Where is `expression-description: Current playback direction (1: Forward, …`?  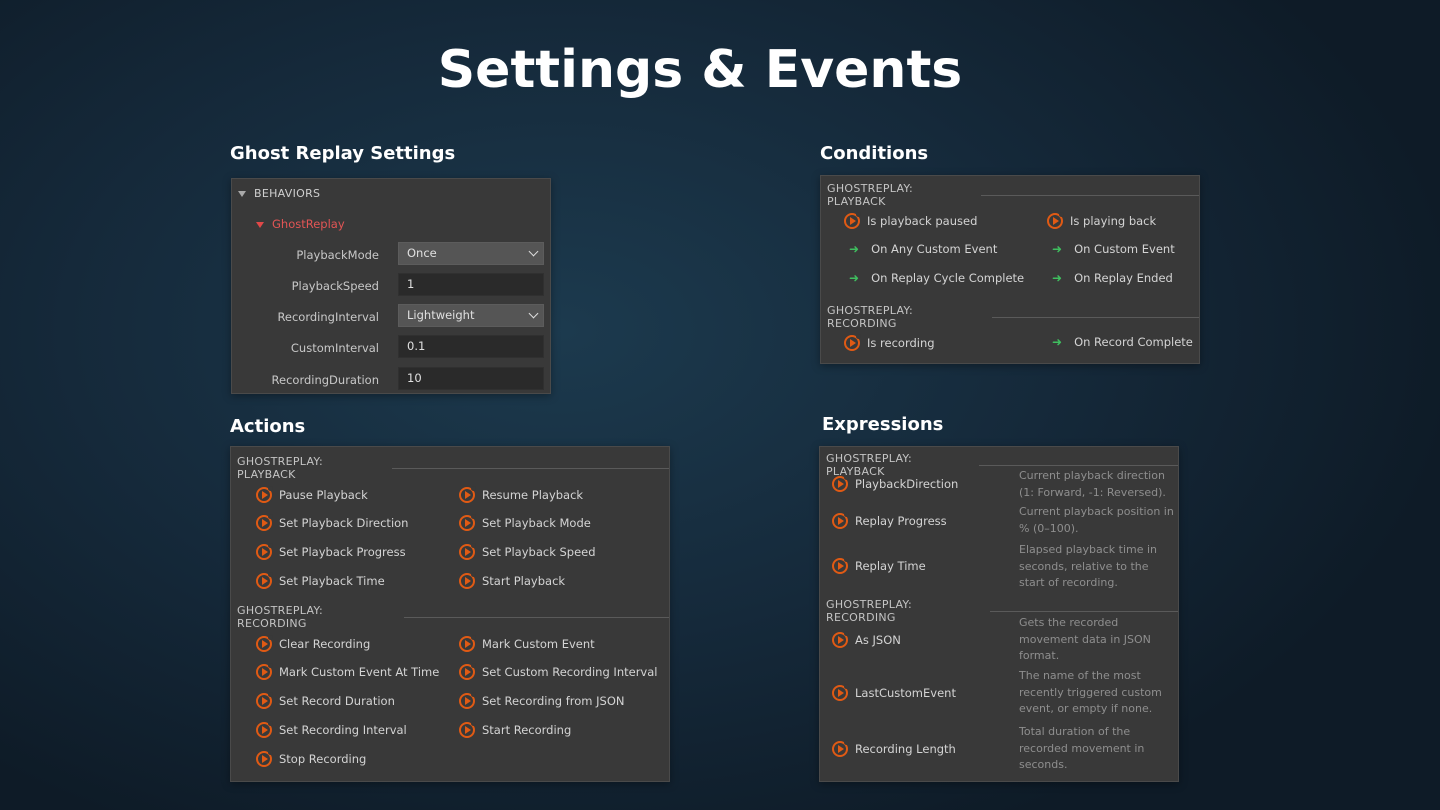 expression-description: Current playback direction (1: Forward, … is located at coordinates (1092, 484).